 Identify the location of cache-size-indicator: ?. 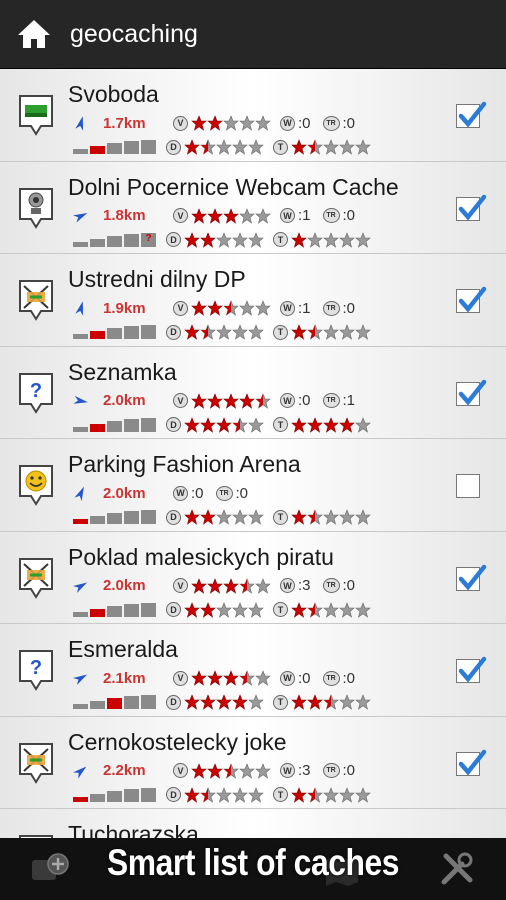
(119, 239).